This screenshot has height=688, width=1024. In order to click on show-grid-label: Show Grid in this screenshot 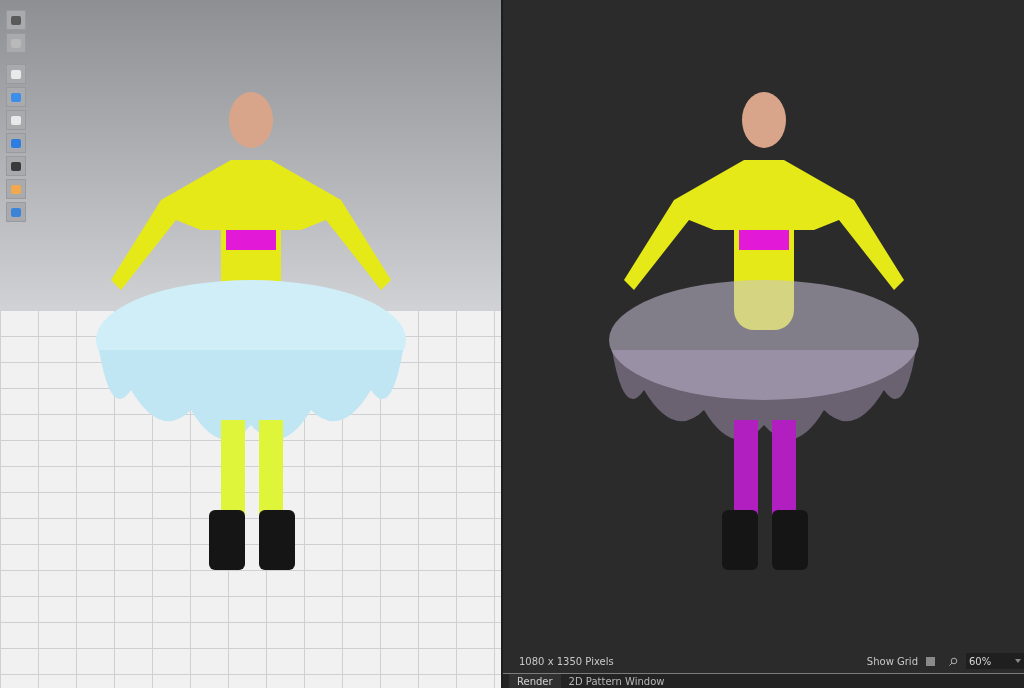, I will do `click(892, 661)`.